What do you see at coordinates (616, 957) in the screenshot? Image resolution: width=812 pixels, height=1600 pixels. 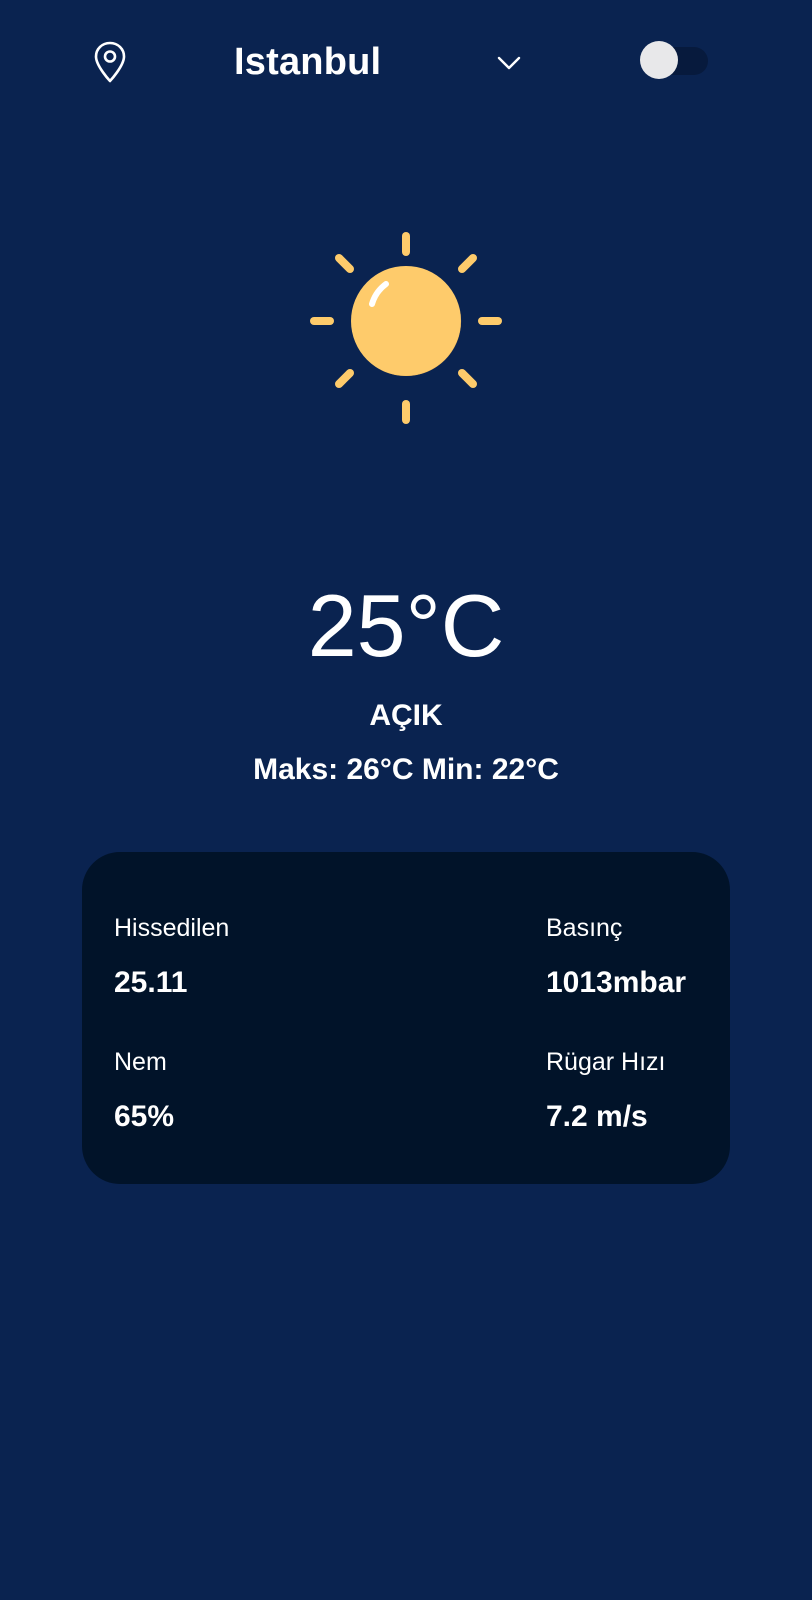 I see `pressure-detail: Basınç 1013mbar` at bounding box center [616, 957].